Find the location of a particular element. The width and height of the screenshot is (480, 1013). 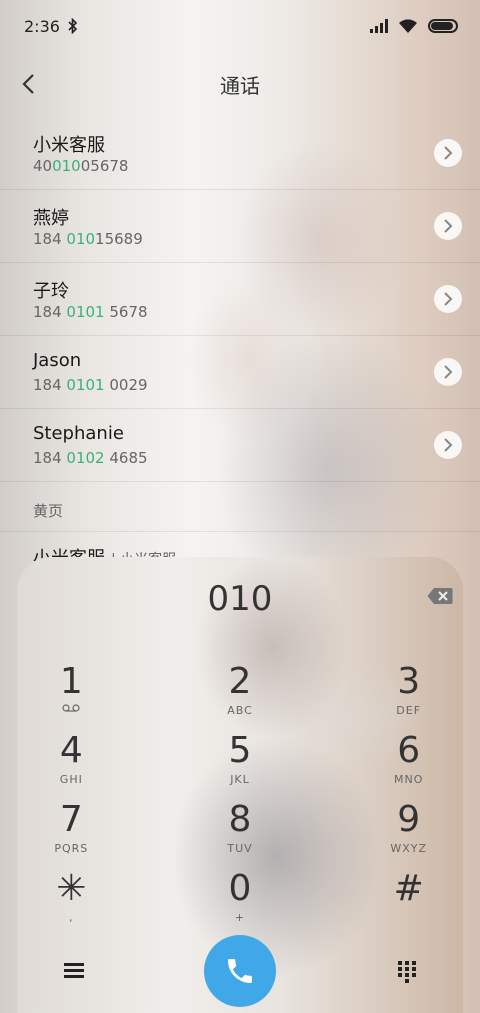

voicemail-icon is located at coordinates (71, 708).